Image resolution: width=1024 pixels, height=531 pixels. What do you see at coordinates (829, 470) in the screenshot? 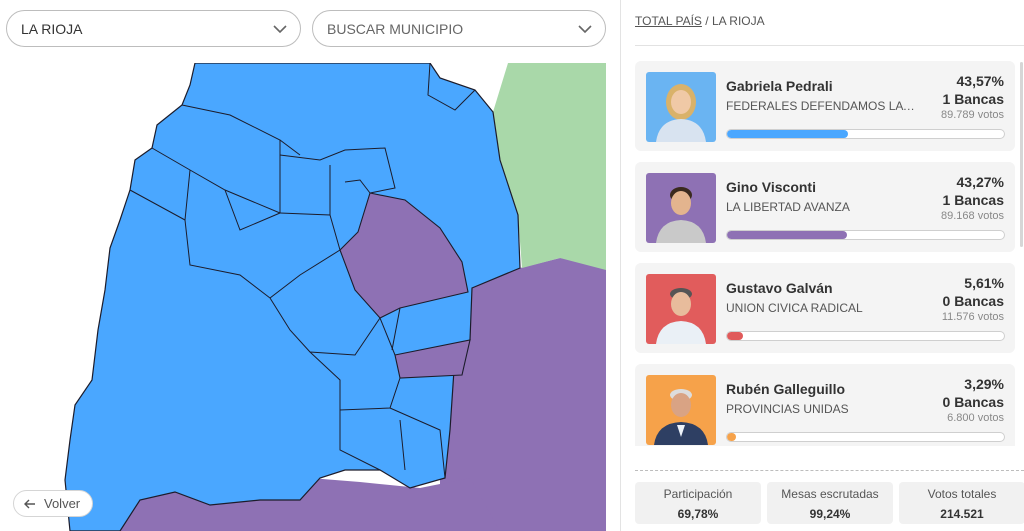
I see `stats-divider` at bounding box center [829, 470].